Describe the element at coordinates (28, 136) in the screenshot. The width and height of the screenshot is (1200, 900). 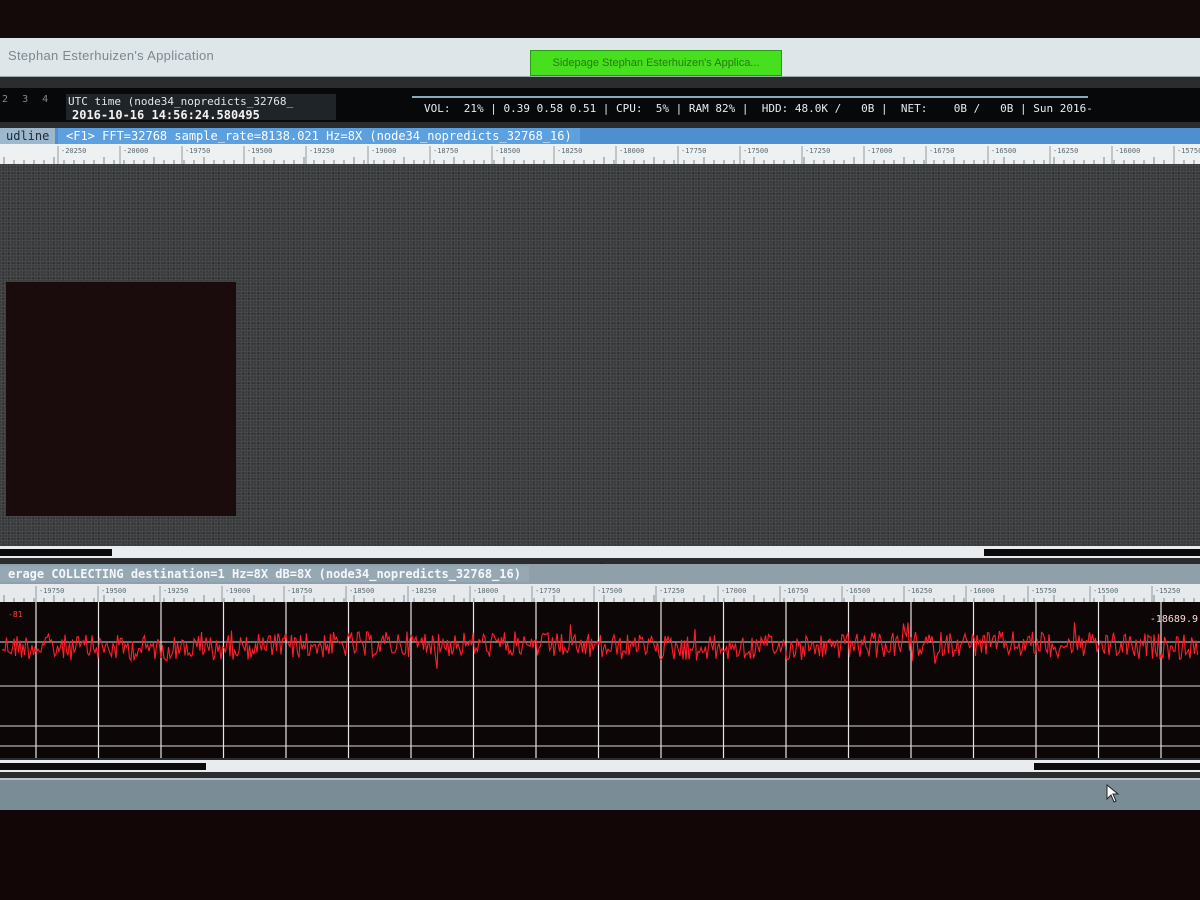
I see `tab-waterfall: udline` at that location.